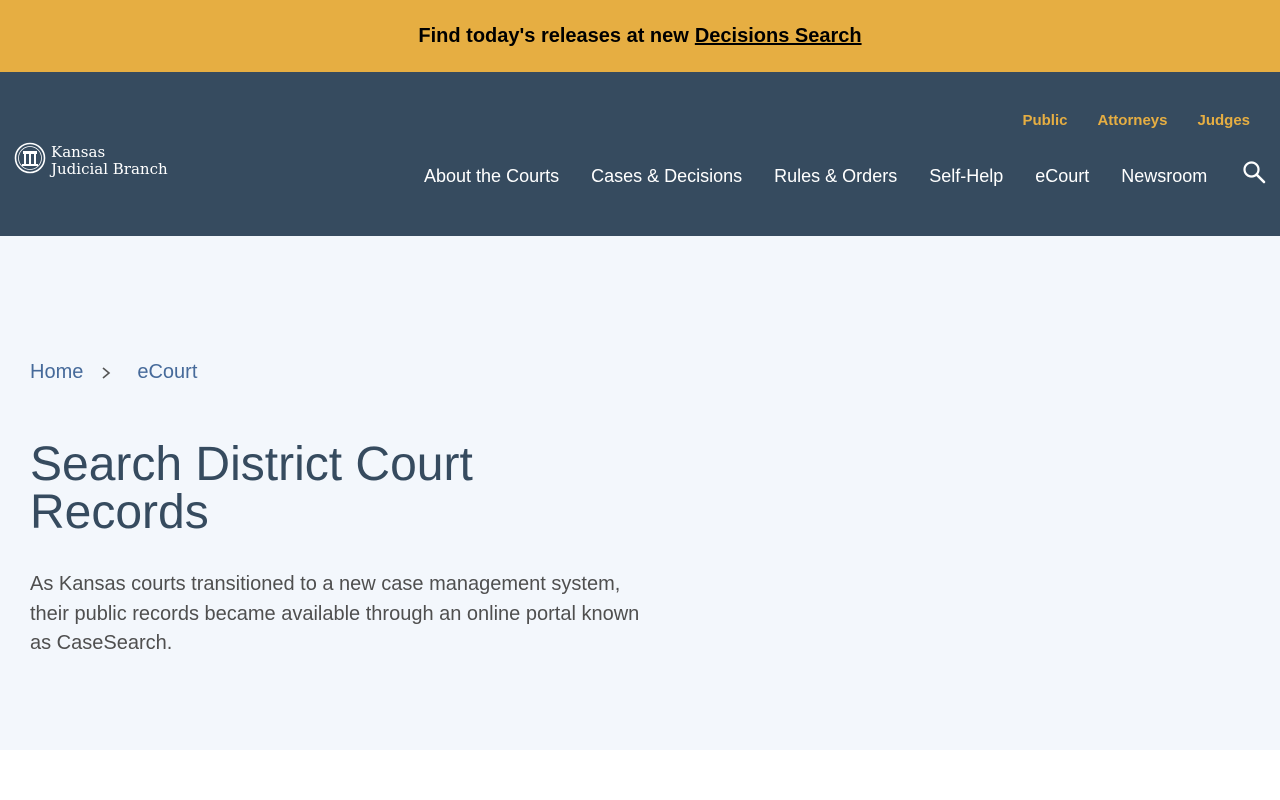 The height and width of the screenshot is (800, 1280). I want to click on nav-ecourt: eCourt, so click(1062, 176).